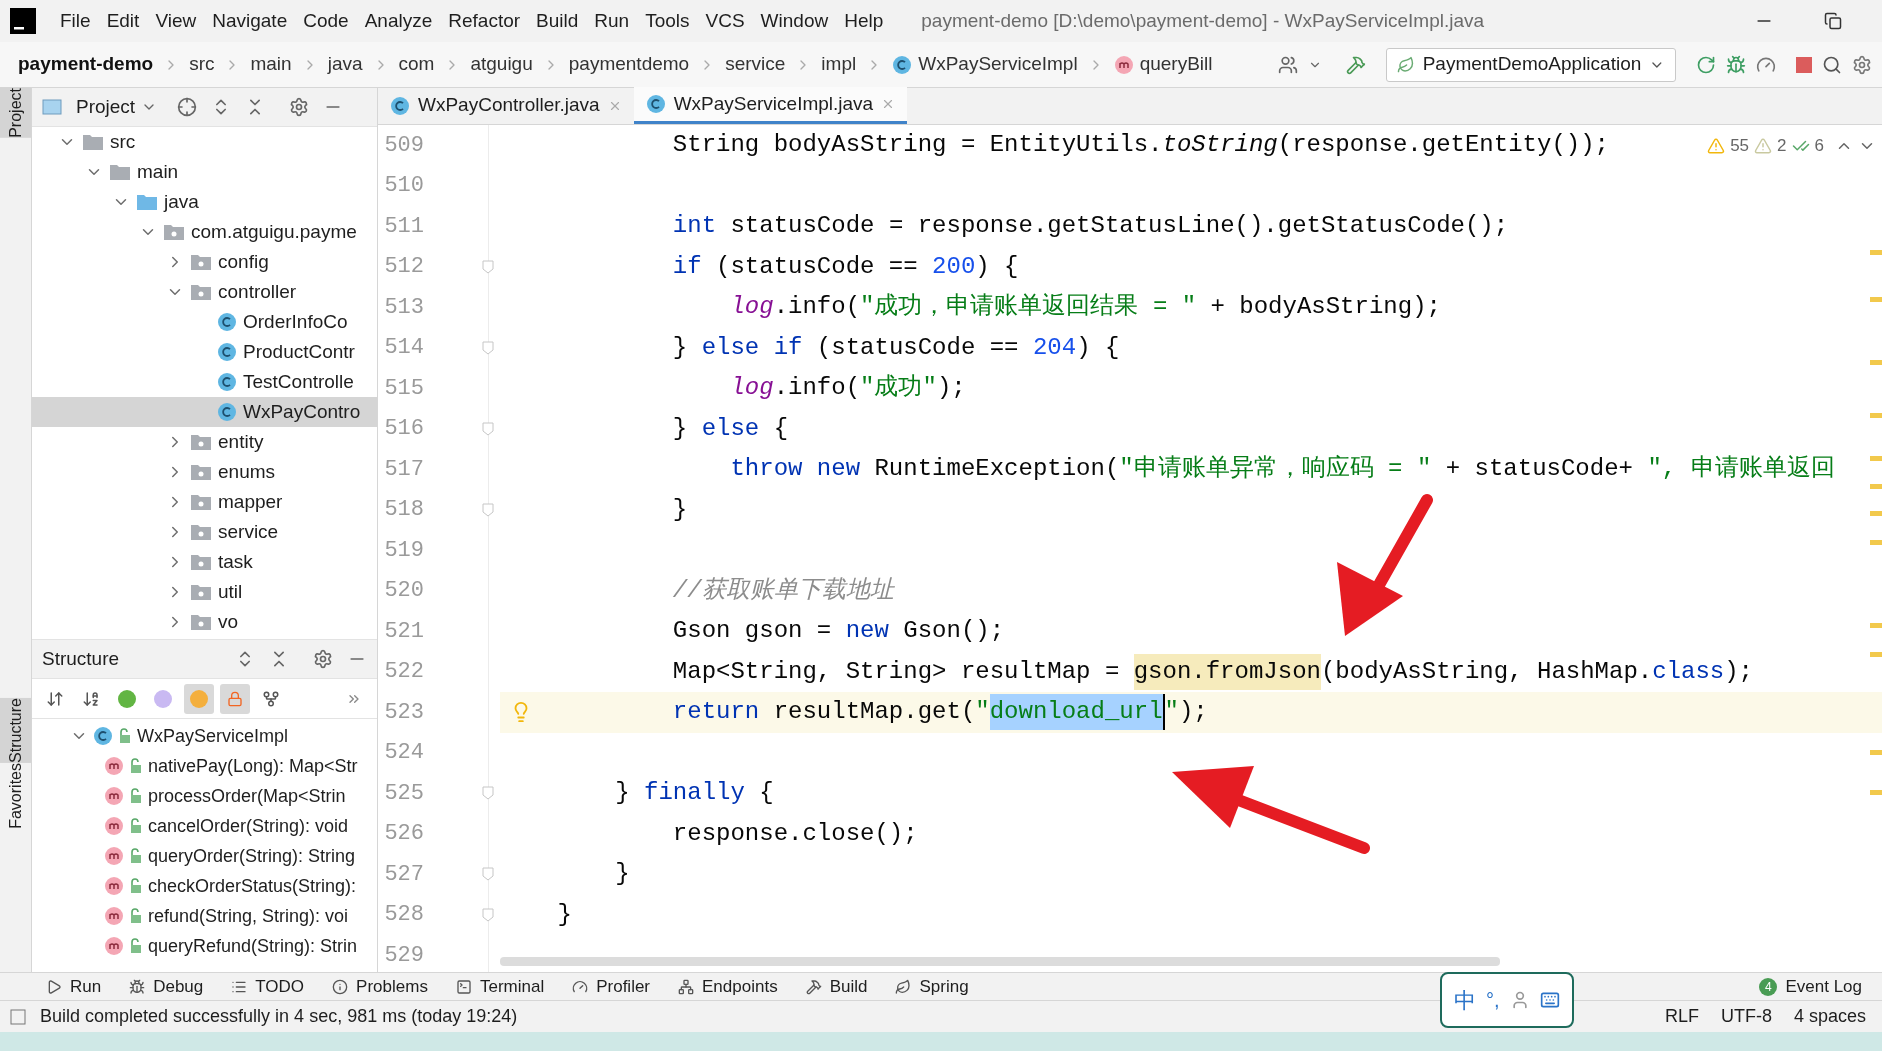  I want to click on menu-item: Code, so click(326, 21).